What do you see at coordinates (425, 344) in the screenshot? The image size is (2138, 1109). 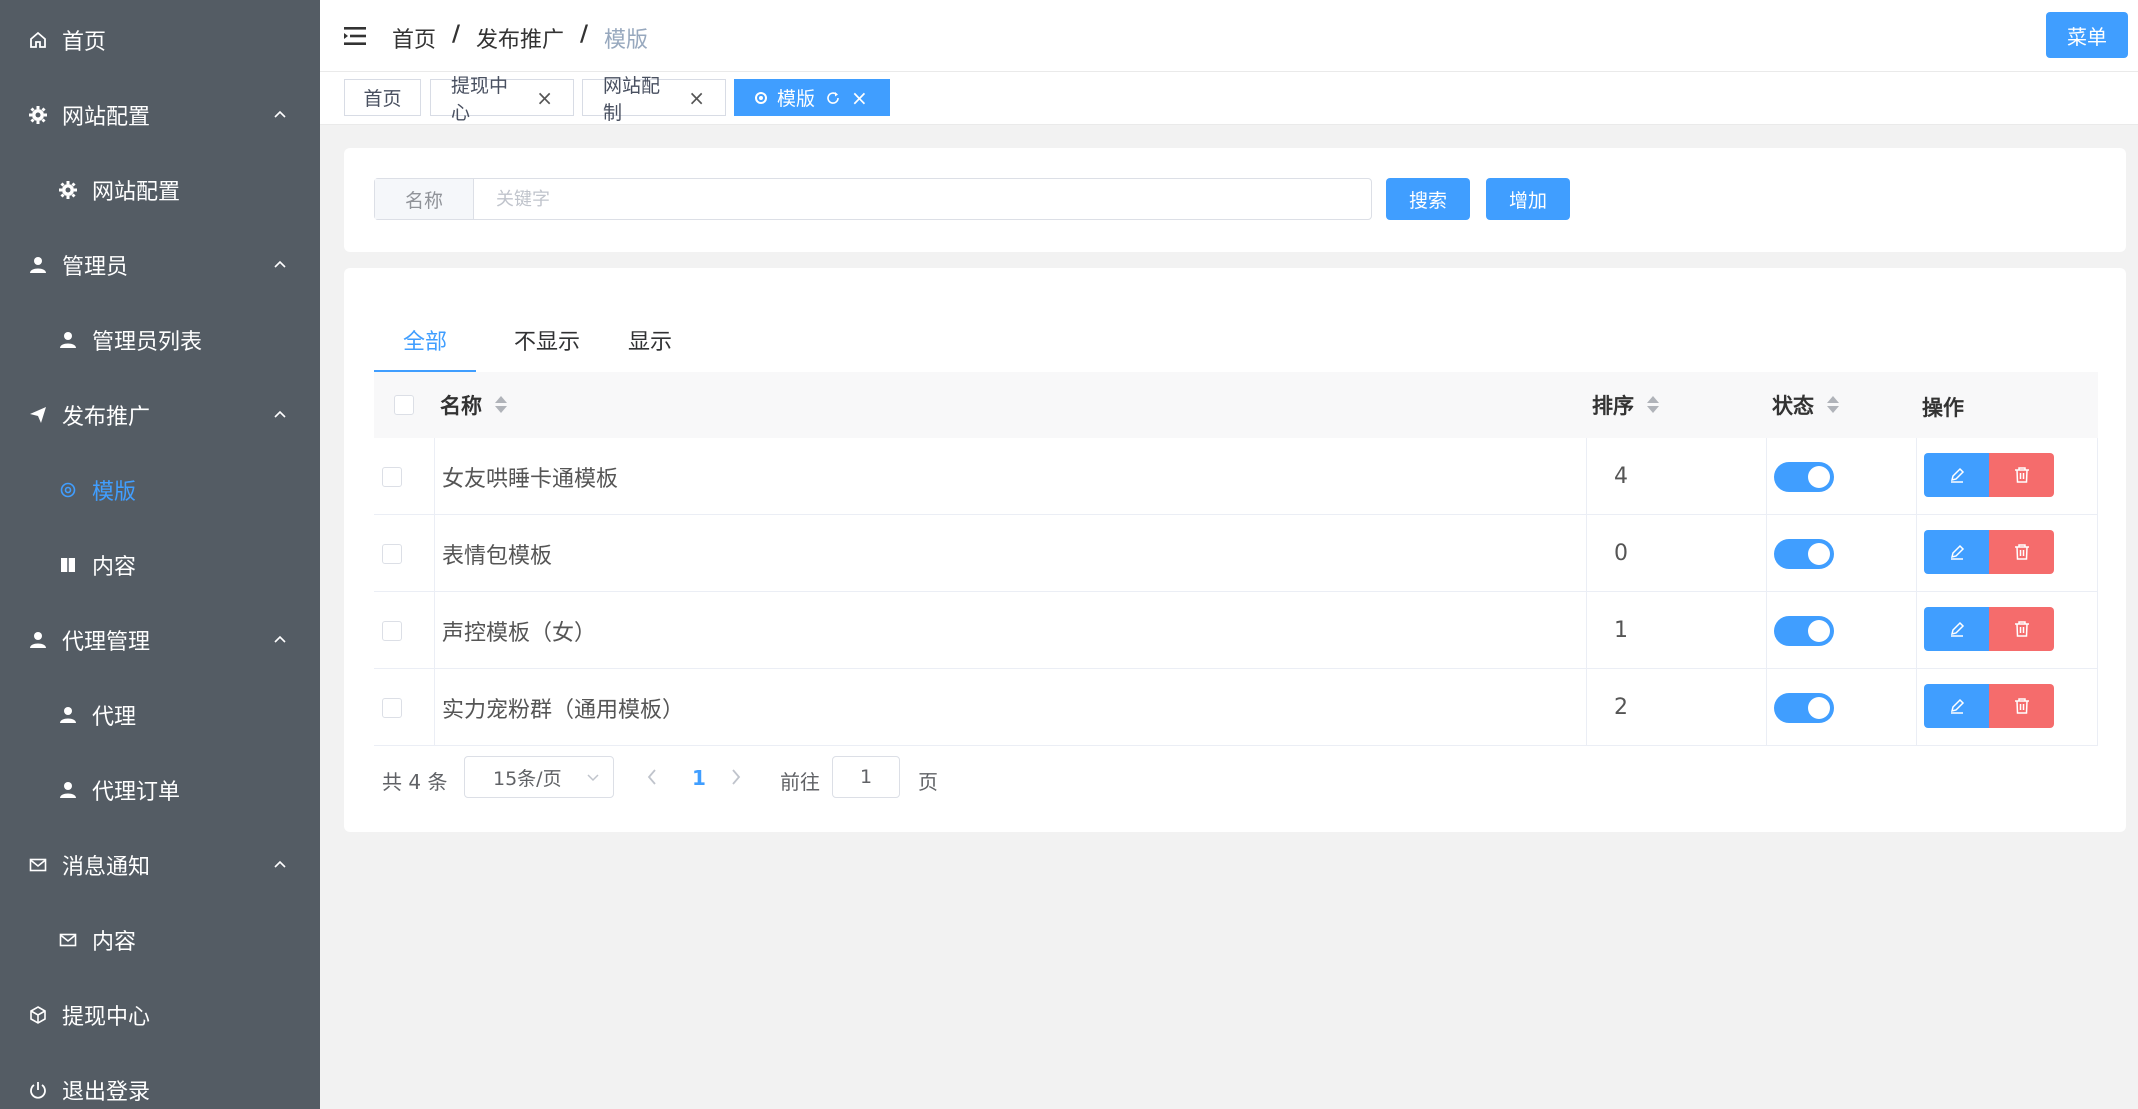 I see `tab-all: 全部` at bounding box center [425, 344].